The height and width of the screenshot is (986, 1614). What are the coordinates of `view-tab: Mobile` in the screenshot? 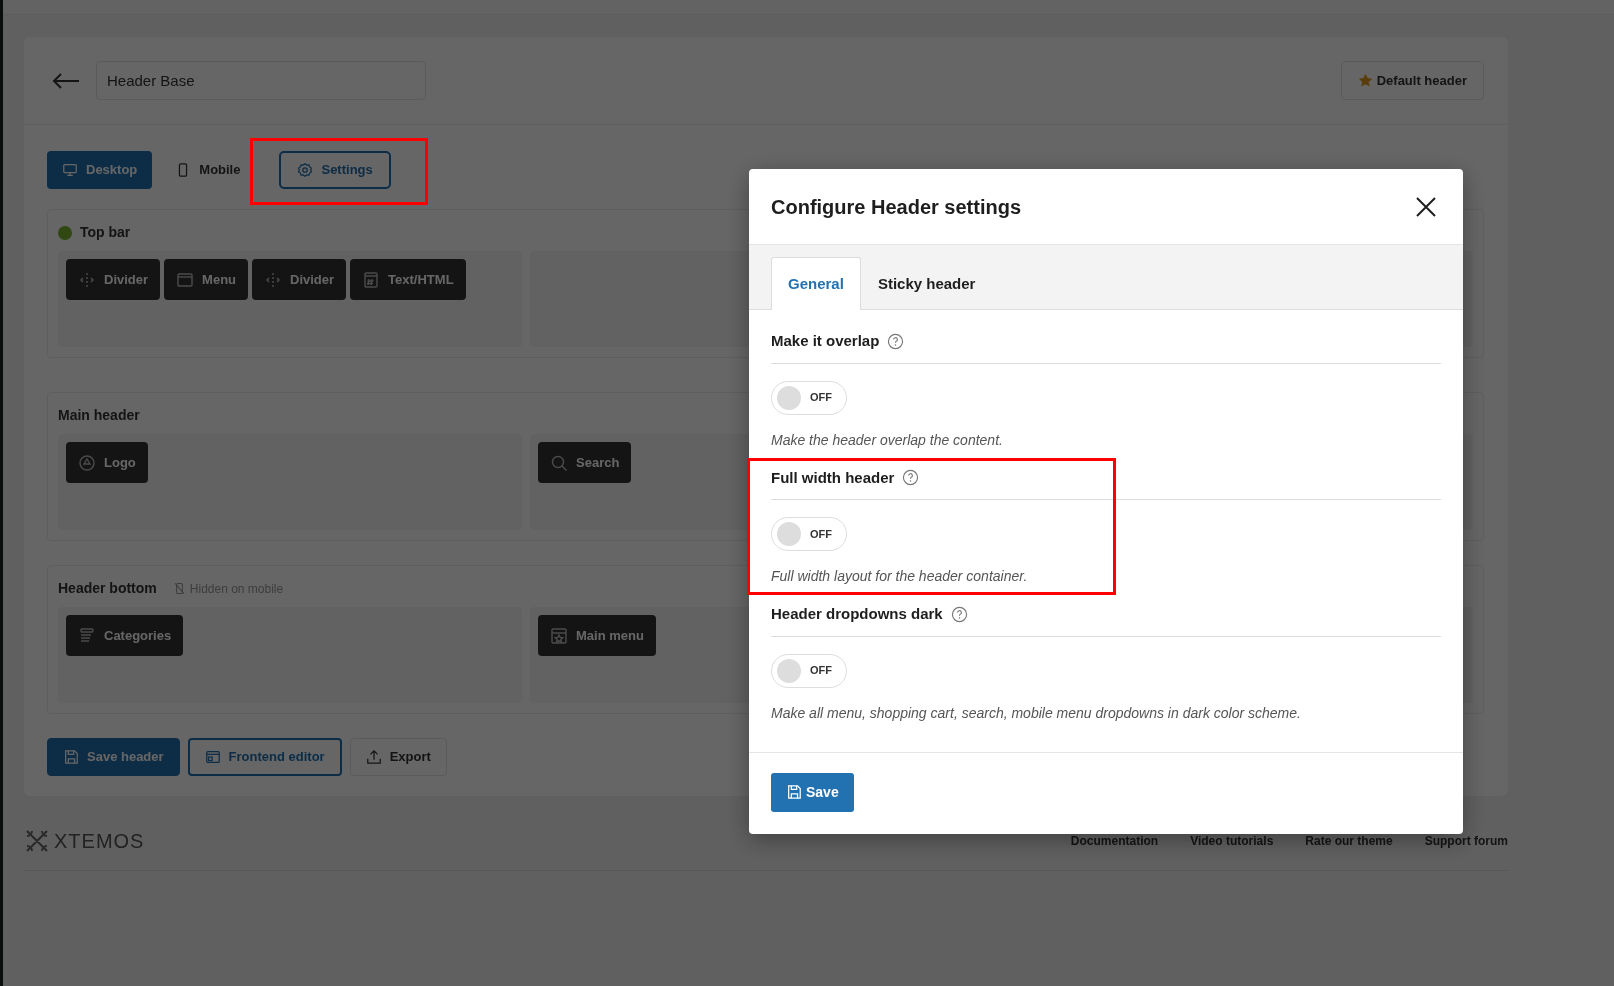 It's located at (208, 170).